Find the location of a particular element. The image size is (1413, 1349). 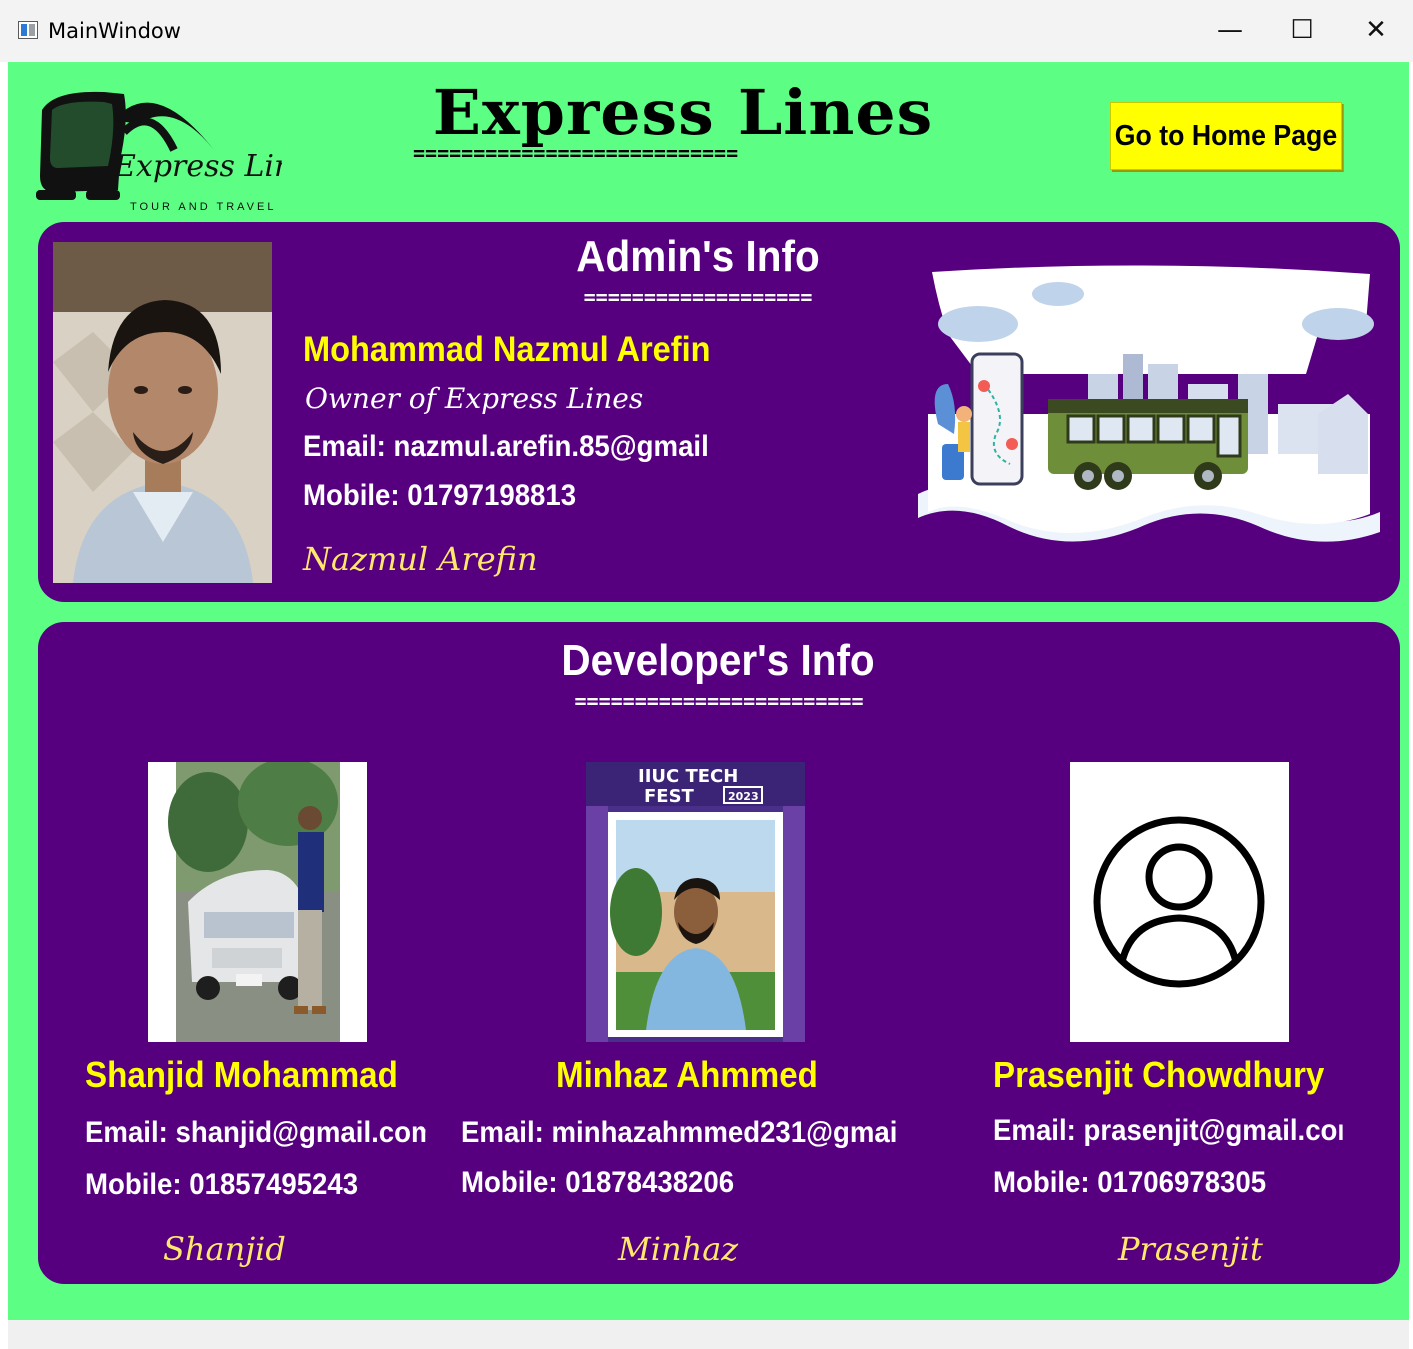

close-button: ✕ is located at coordinates (1376, 30).